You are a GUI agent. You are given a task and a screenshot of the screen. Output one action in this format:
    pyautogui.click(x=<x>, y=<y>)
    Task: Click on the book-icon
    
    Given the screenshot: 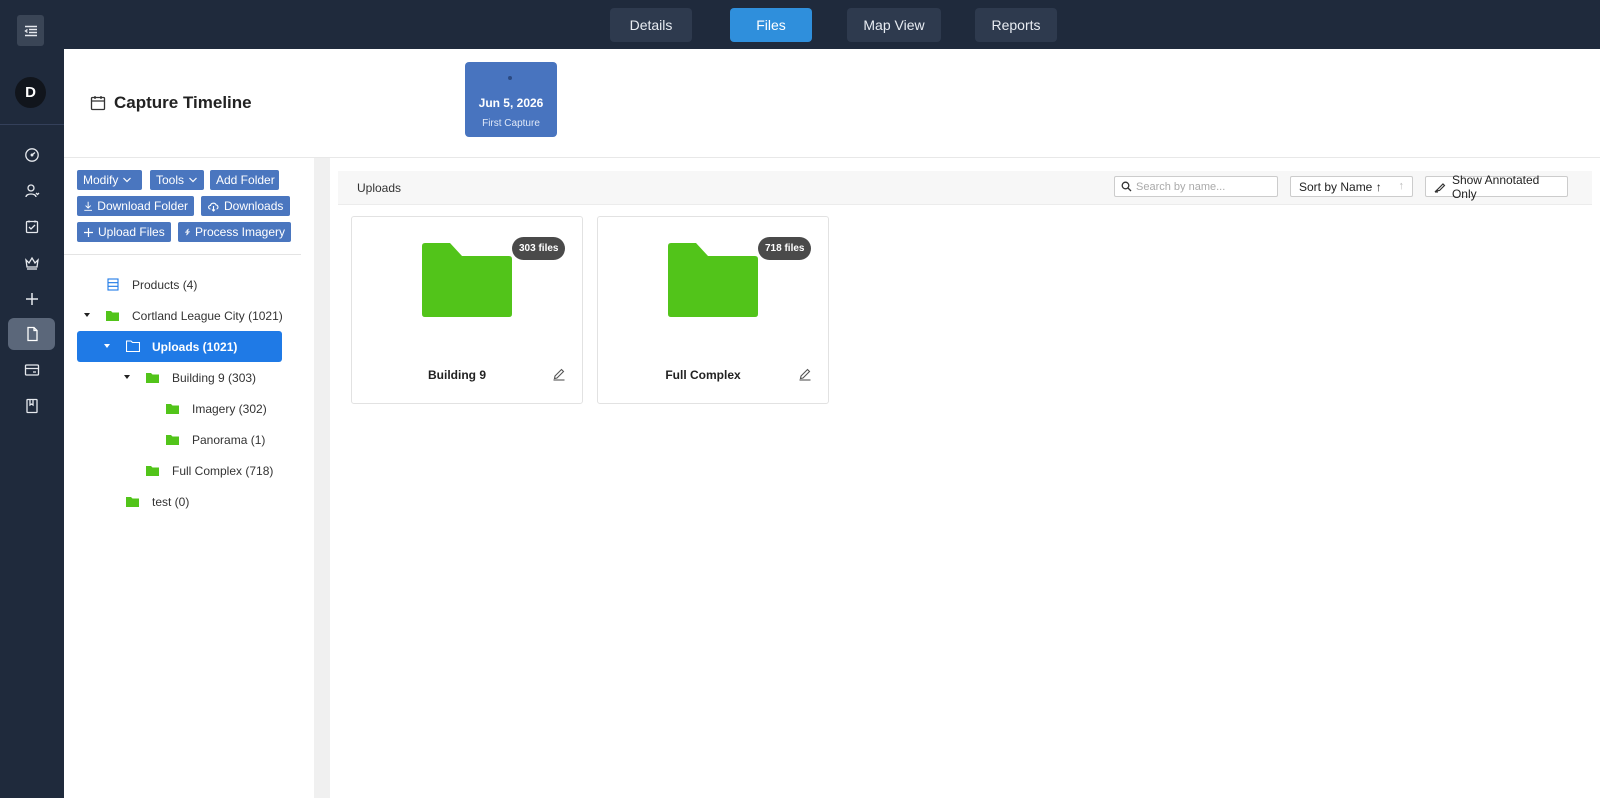 What is the action you would take?
    pyautogui.click(x=31, y=406)
    